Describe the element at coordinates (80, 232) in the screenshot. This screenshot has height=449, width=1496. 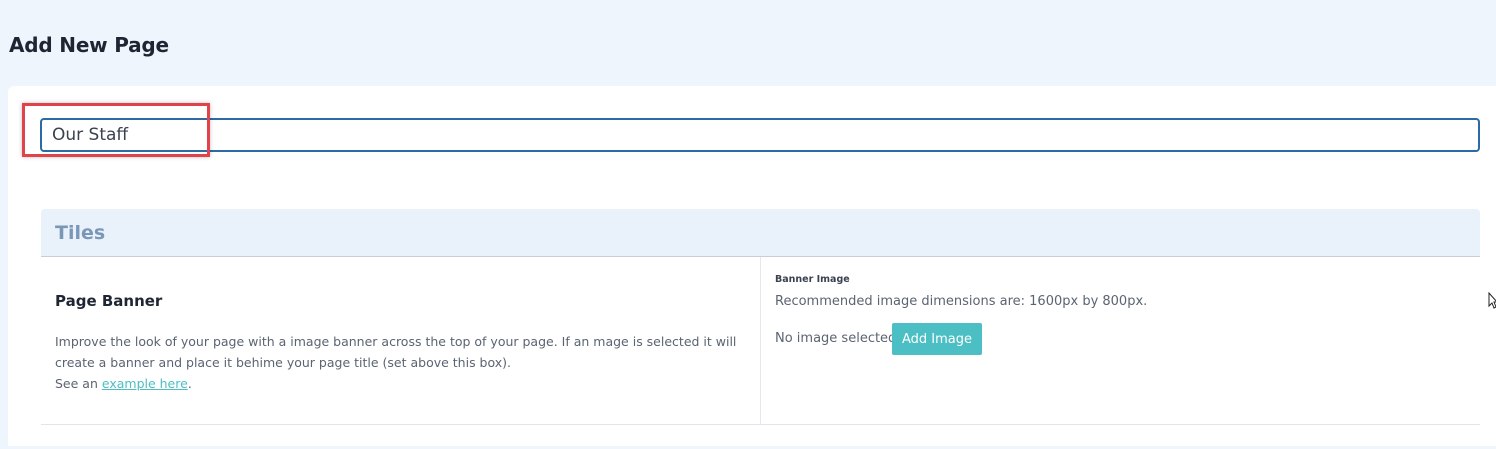
I see `tiles-title: Tiles` at that location.